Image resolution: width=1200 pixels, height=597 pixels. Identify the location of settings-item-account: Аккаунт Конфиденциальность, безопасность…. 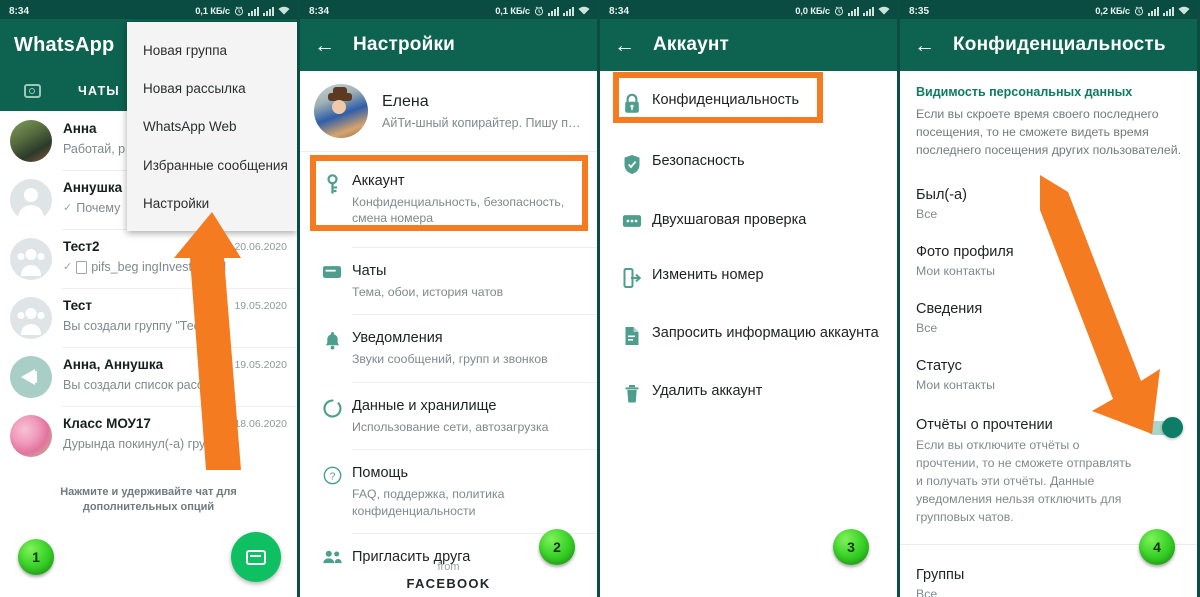
(448, 200).